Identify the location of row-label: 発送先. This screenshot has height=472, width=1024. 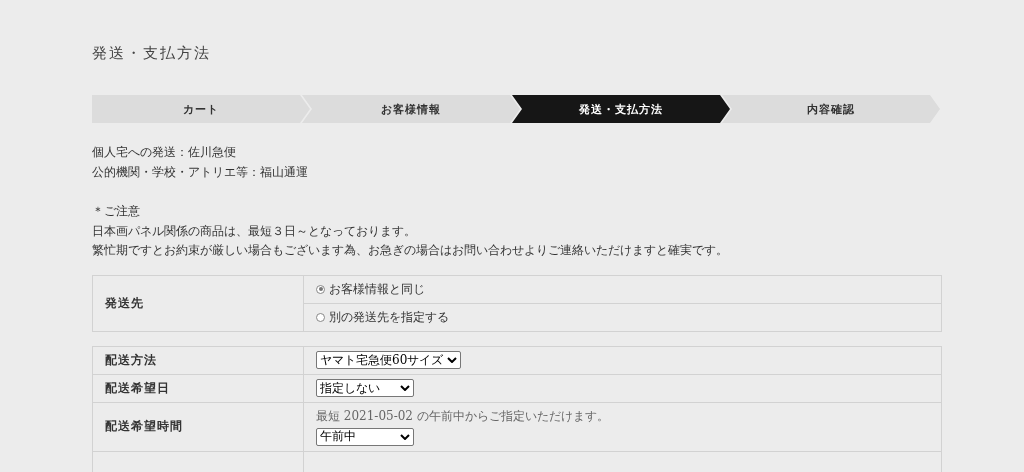
(124, 302).